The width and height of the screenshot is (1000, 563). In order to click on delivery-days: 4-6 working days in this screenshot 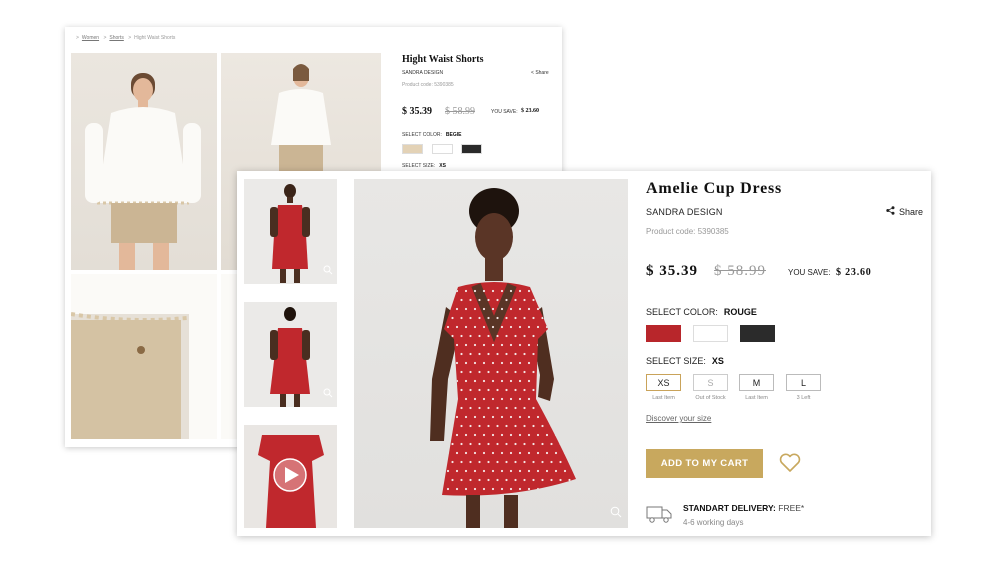, I will do `click(713, 522)`.